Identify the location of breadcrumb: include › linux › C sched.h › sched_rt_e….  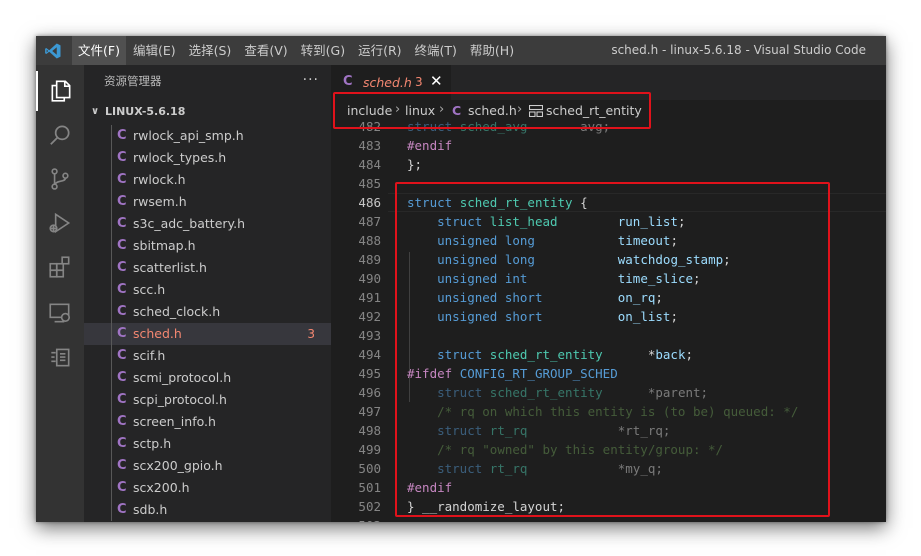
(608, 111).